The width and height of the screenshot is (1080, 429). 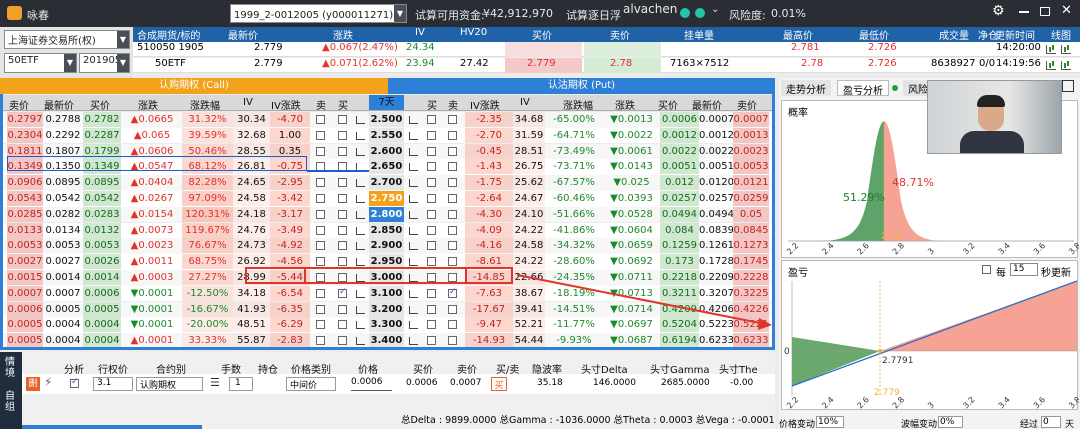 I want to click on delete-button: 删, so click(x=33, y=384).